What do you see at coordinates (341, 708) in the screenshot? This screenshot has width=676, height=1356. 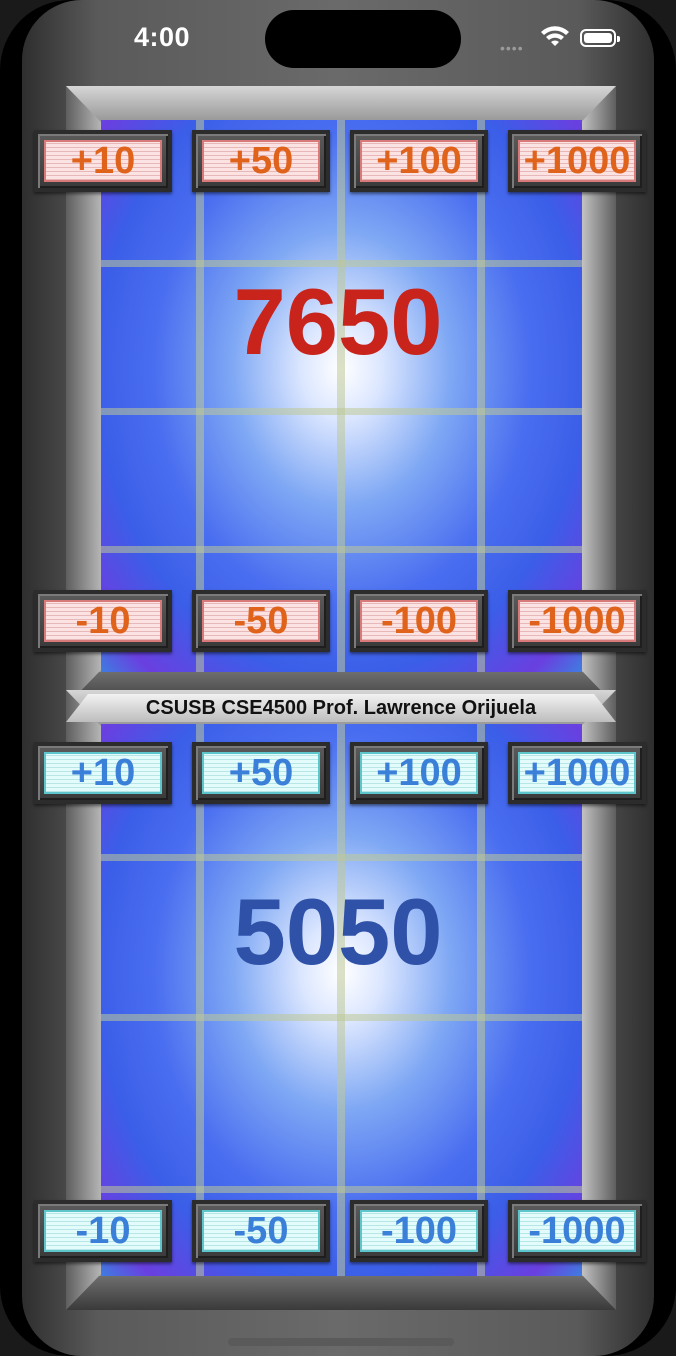 I see `course-caption: CSUSB CSE4500 Prof. Lawrence Orijuela` at bounding box center [341, 708].